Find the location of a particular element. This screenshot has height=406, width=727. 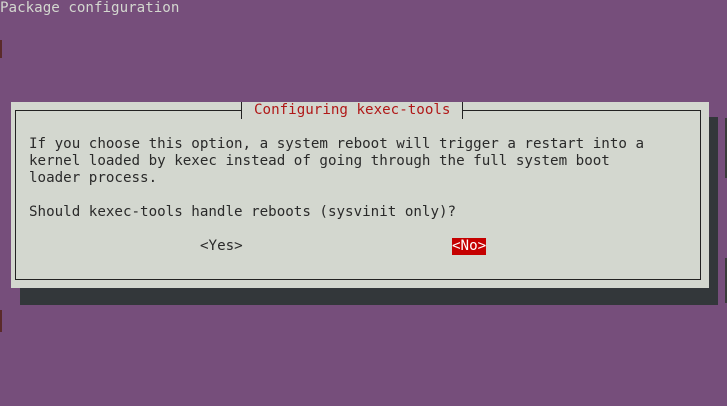

no-button: <No> is located at coordinates (469, 246).